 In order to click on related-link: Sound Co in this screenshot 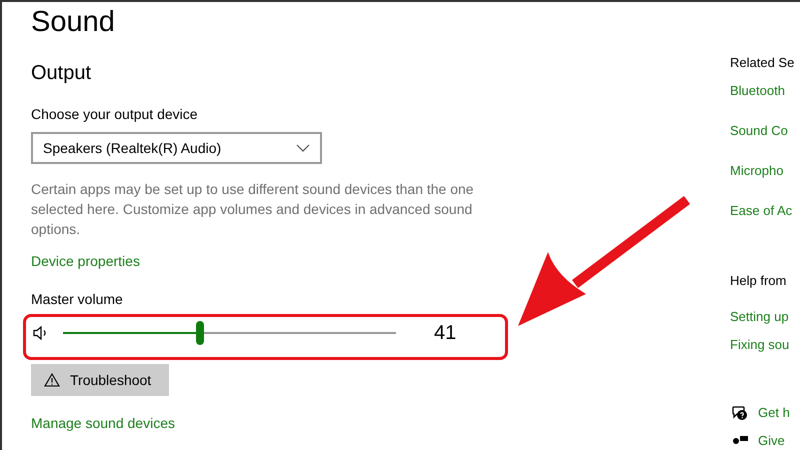, I will do `click(765, 131)`.